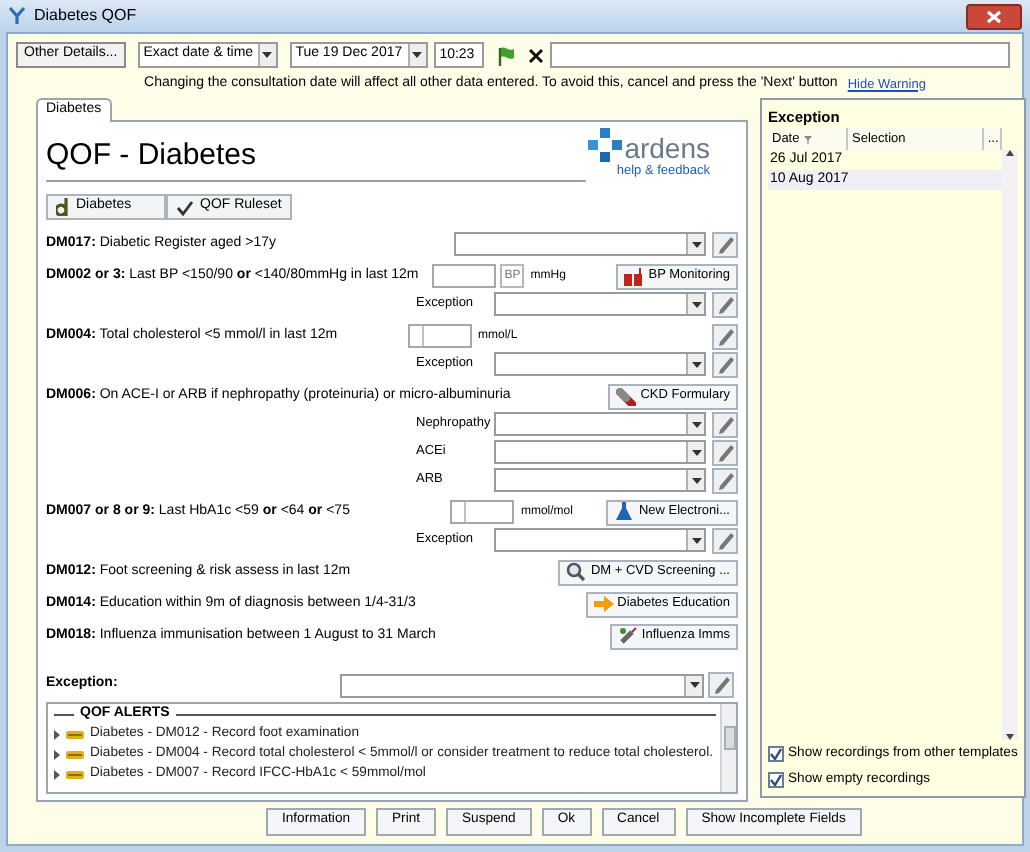  I want to click on arrow-icon, so click(603, 604).